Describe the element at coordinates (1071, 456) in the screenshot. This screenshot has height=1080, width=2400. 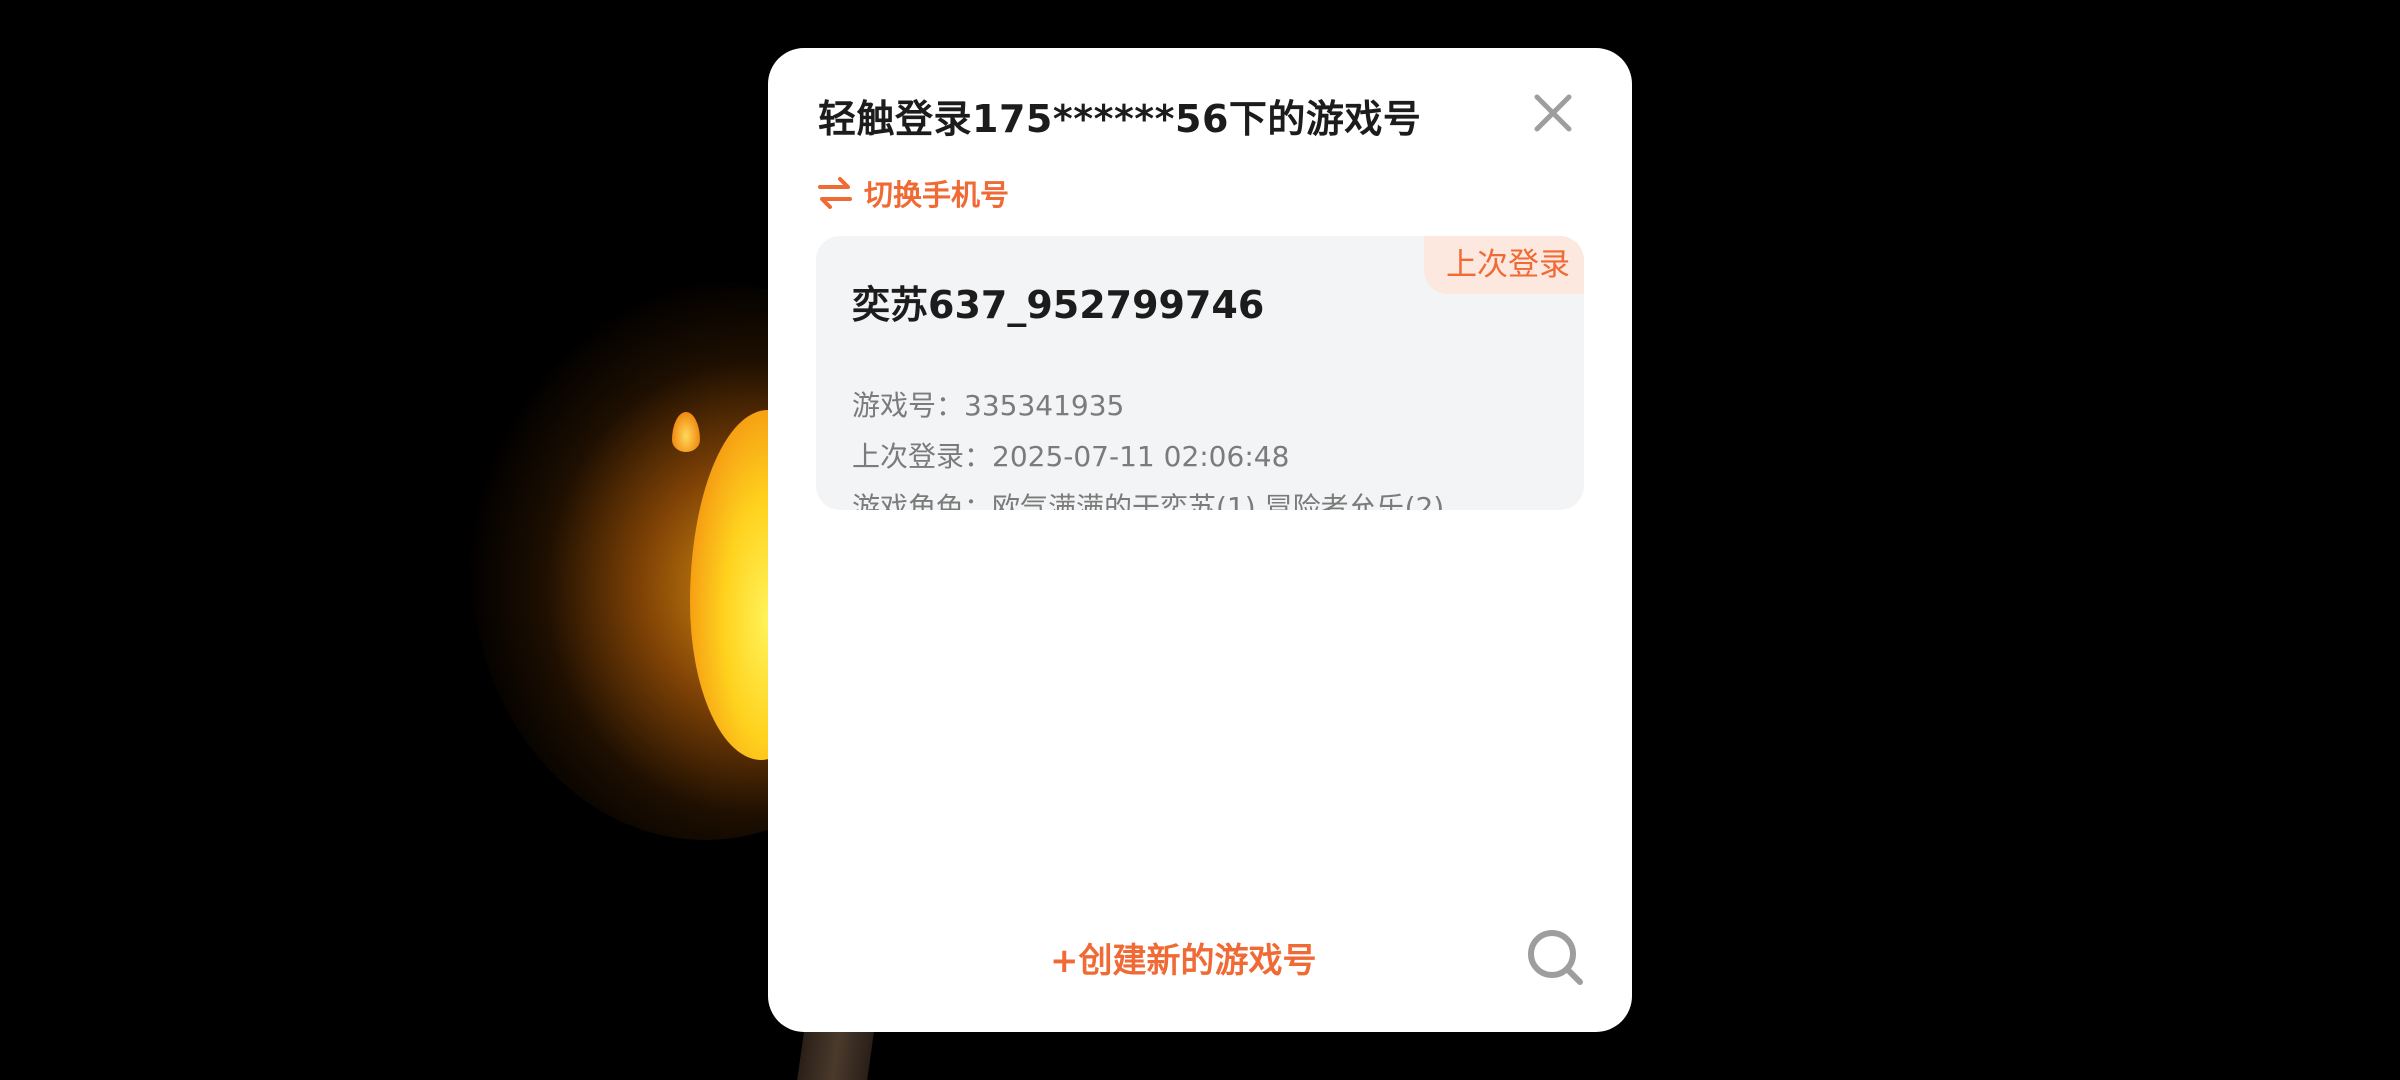
I see `account-last-login: 上次登录：2025-07-11 02:06:48` at that location.